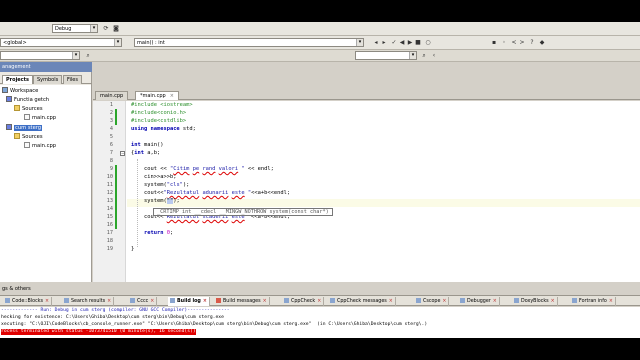 The height and width of the screenshot is (360, 640). Describe the element at coordinates (17, 136) in the screenshot. I see `folder-icon` at that location.